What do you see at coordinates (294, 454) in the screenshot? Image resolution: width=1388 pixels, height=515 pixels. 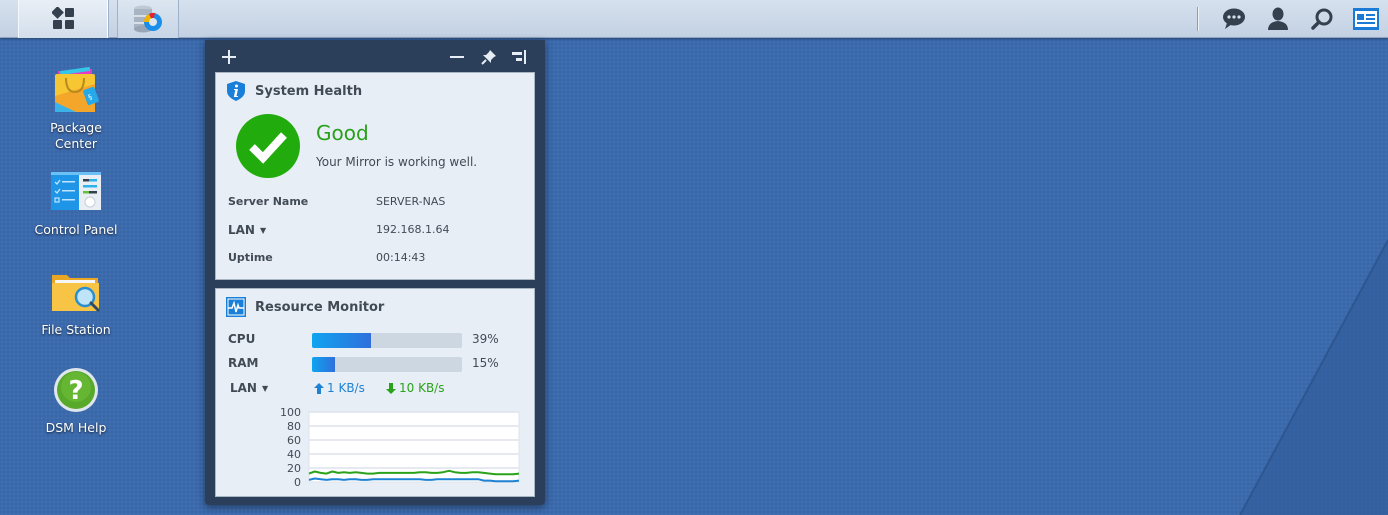 I see `y-tick-label: 40` at bounding box center [294, 454].